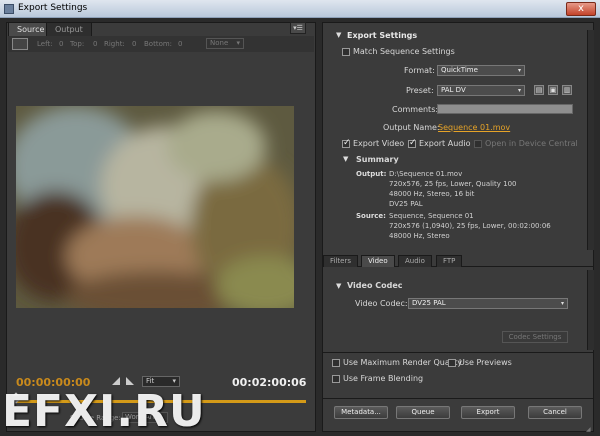  What do you see at coordinates (423, 412) in the screenshot?
I see `queue-button: Queue` at bounding box center [423, 412].